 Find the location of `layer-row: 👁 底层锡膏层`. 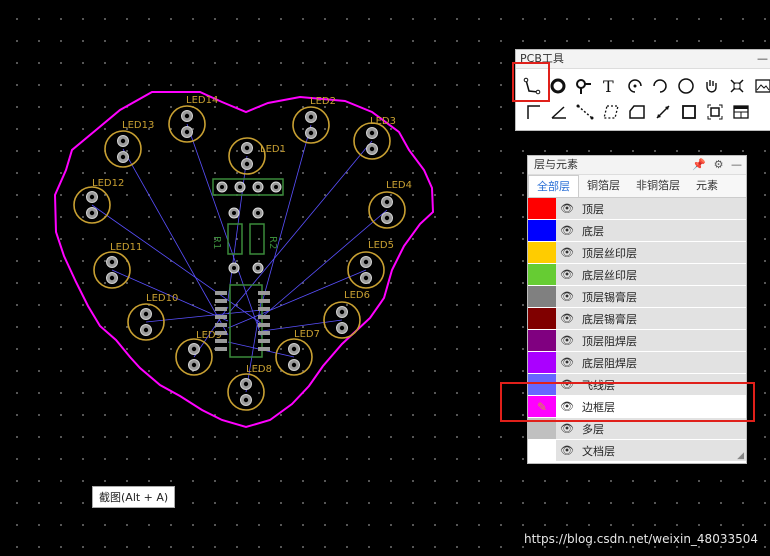

layer-row: 👁 底层锡膏层 is located at coordinates (637, 319).